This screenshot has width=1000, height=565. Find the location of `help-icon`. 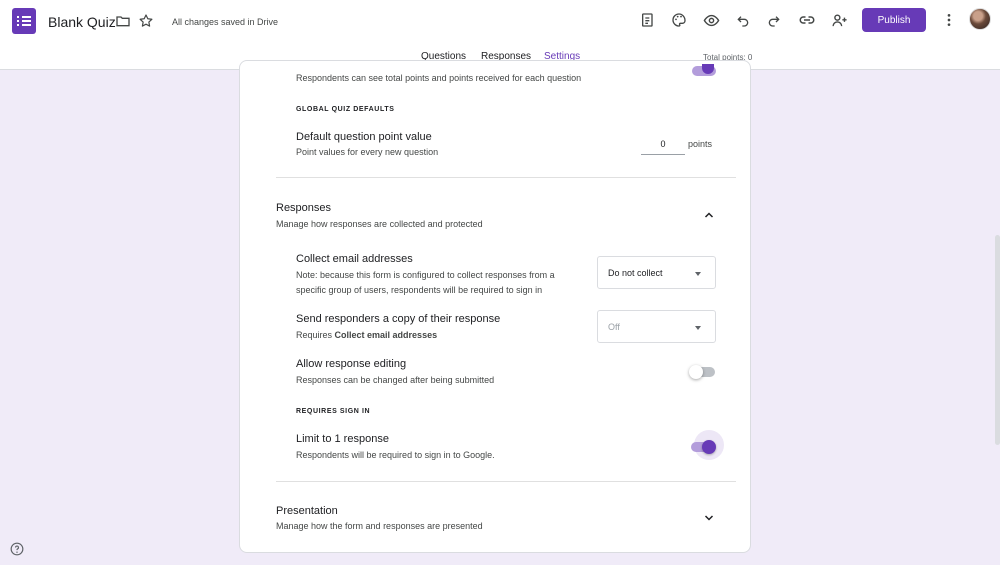

help-icon is located at coordinates (17, 549).